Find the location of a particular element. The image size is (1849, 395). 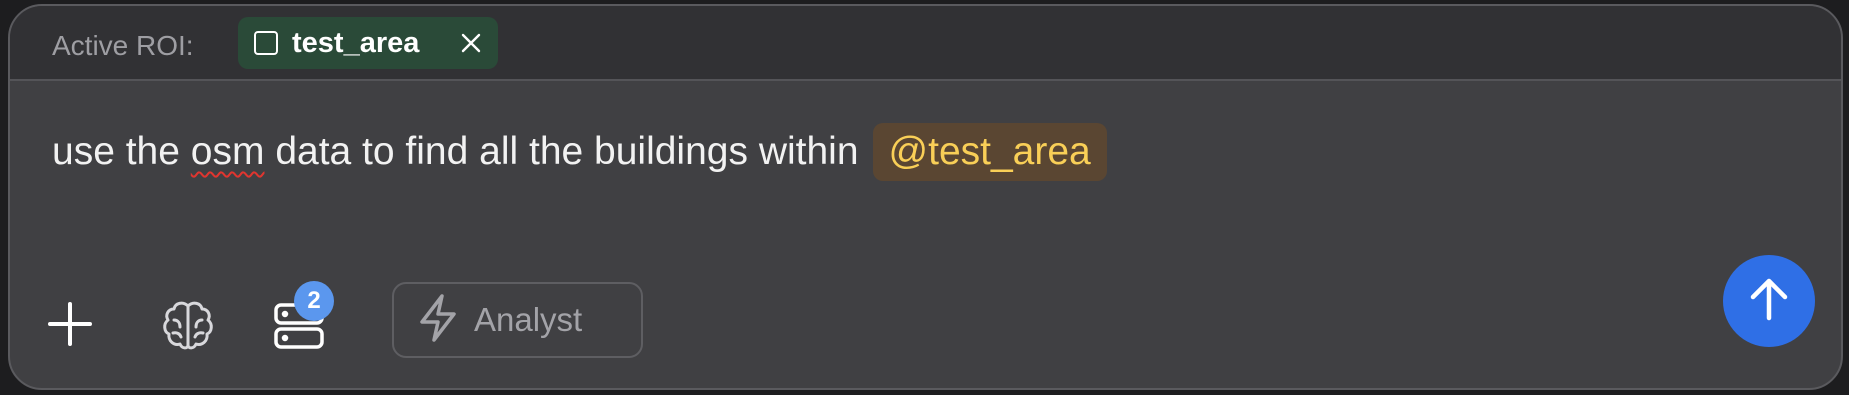

active-roi-label: Active ROI: is located at coordinates (123, 45).